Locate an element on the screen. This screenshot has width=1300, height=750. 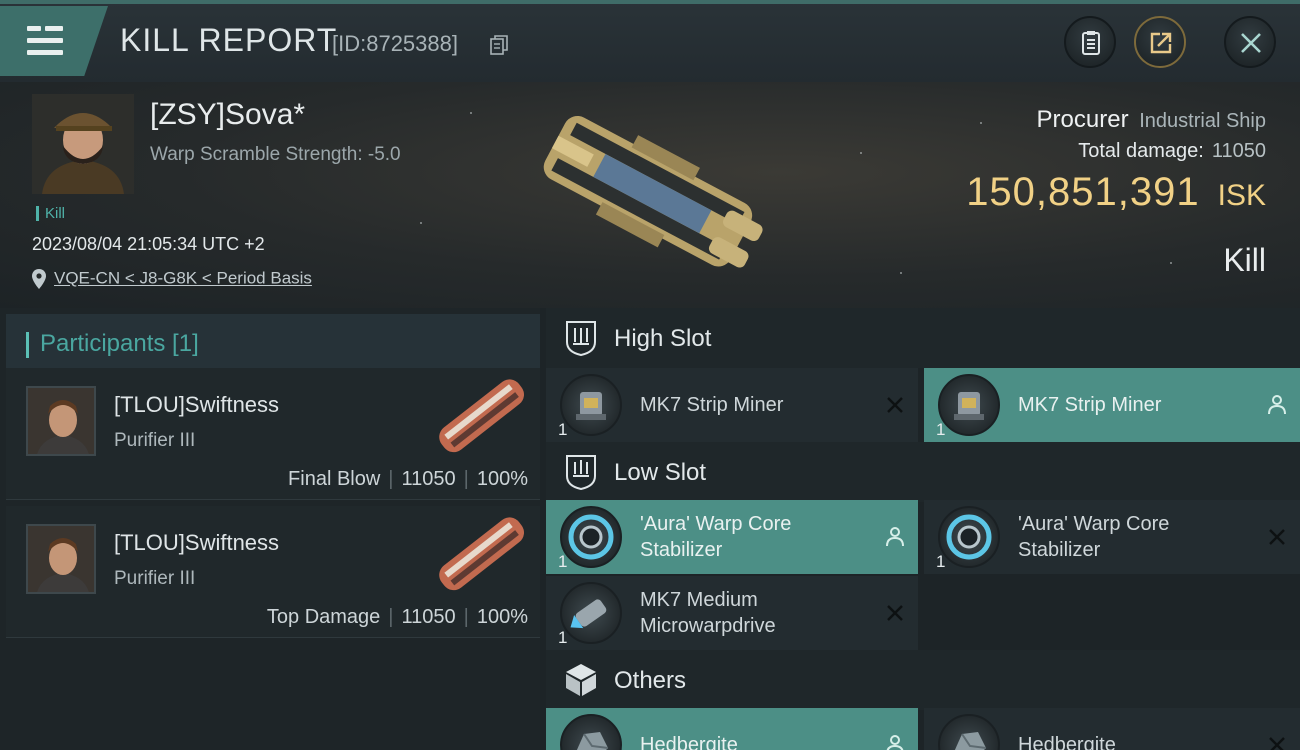
menu-button is located at coordinates (54, 41).